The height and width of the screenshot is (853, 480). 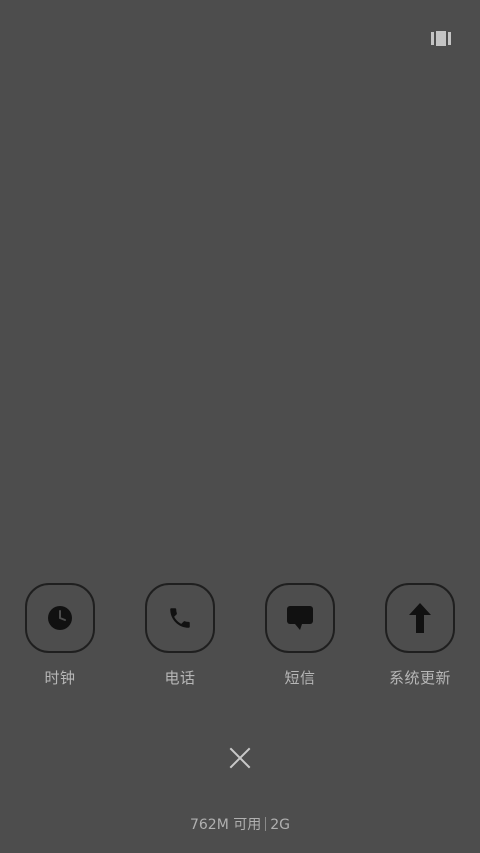 I want to click on clock-icon, so click(x=60, y=618).